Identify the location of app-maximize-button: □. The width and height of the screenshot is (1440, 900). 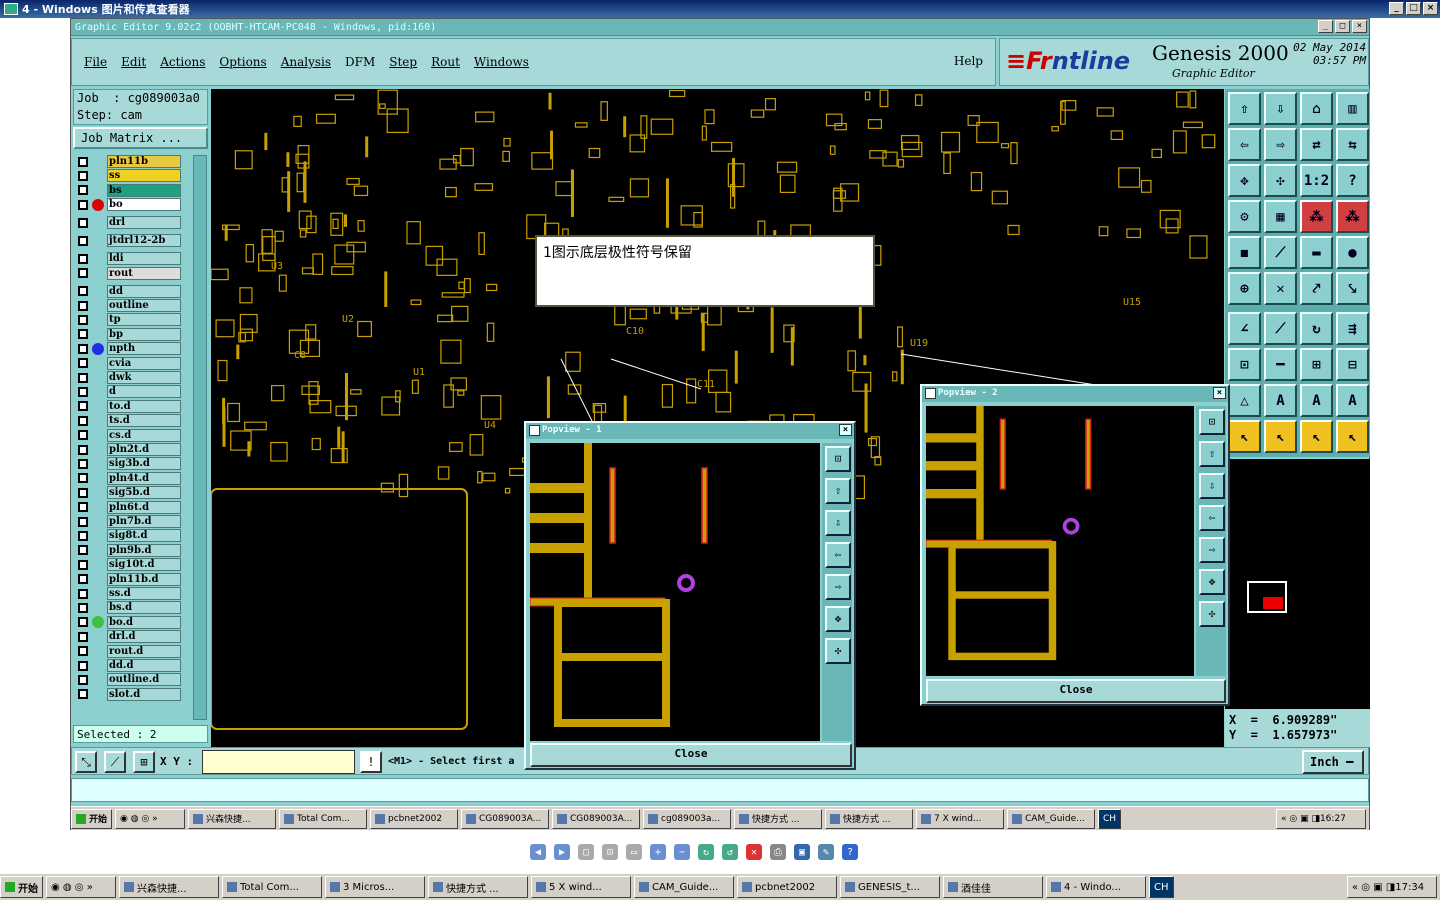
(1342, 26).